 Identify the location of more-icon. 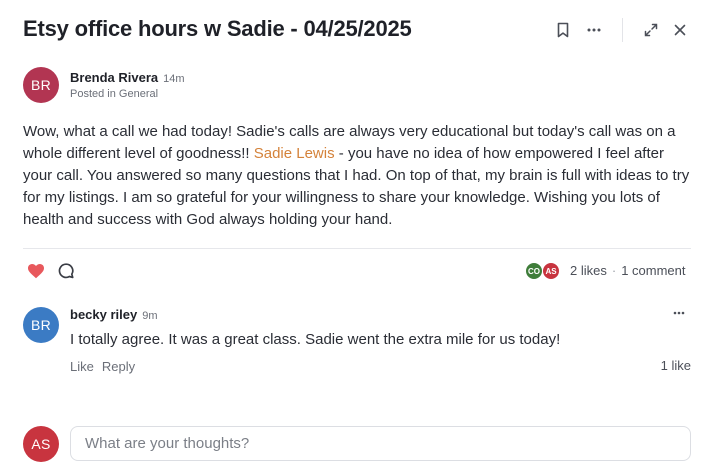
(594, 30).